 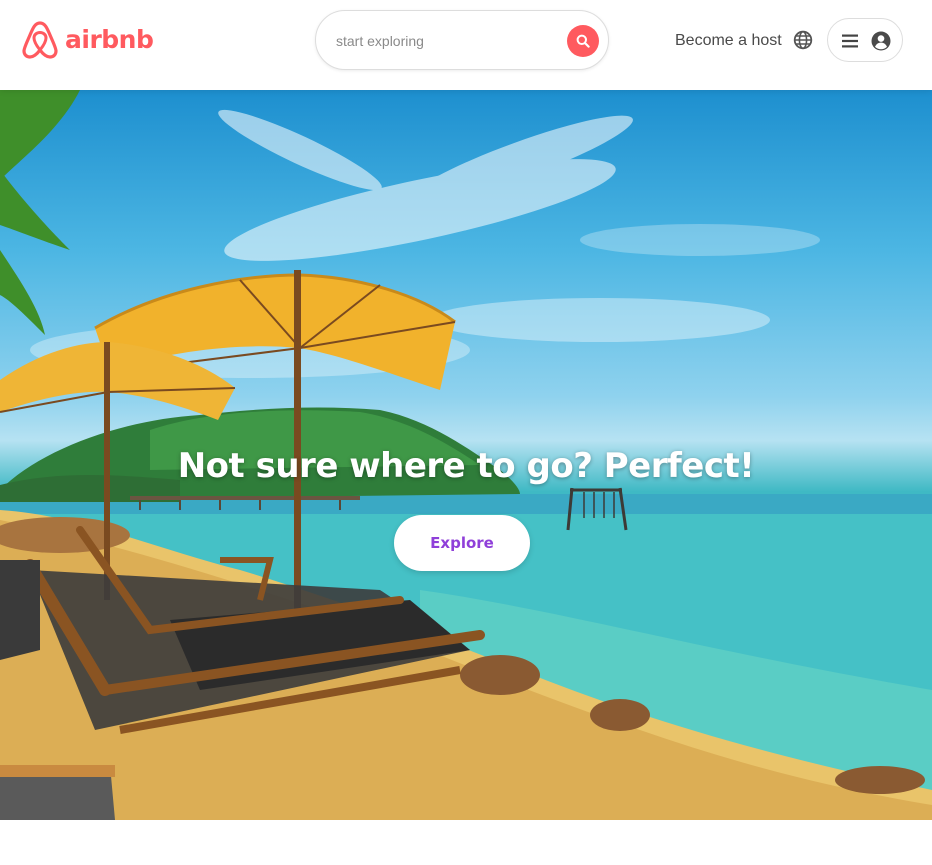 I want to click on account-circle-icon, so click(x=881, y=41).